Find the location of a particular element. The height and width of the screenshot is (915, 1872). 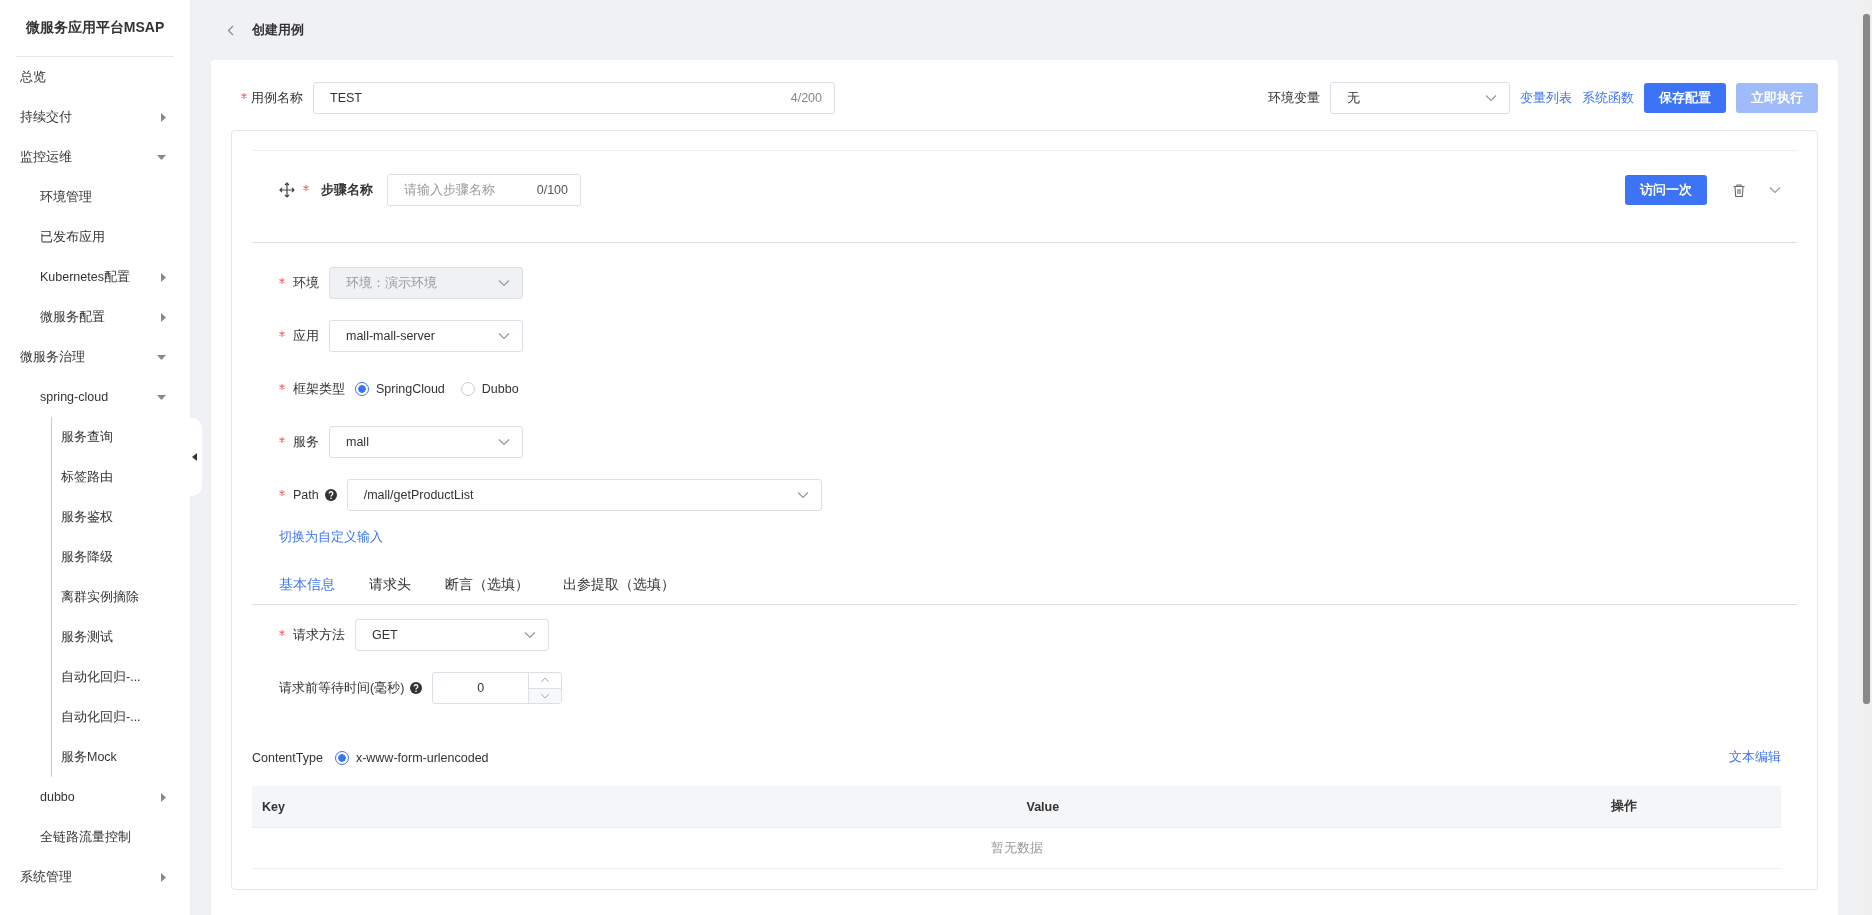

nav-item: 服务降级 is located at coordinates (121, 557).